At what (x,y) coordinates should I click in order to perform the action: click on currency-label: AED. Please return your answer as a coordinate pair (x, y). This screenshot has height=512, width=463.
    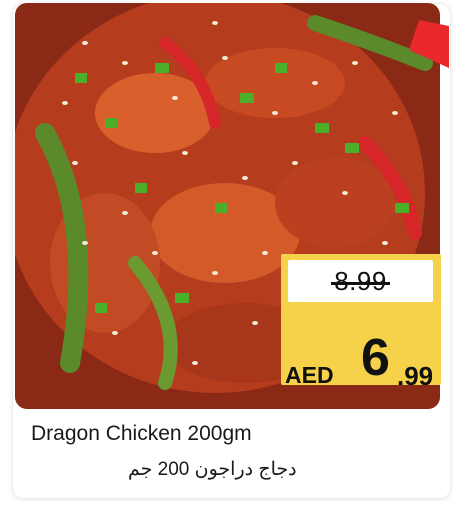
    Looking at the image, I should click on (309, 375).